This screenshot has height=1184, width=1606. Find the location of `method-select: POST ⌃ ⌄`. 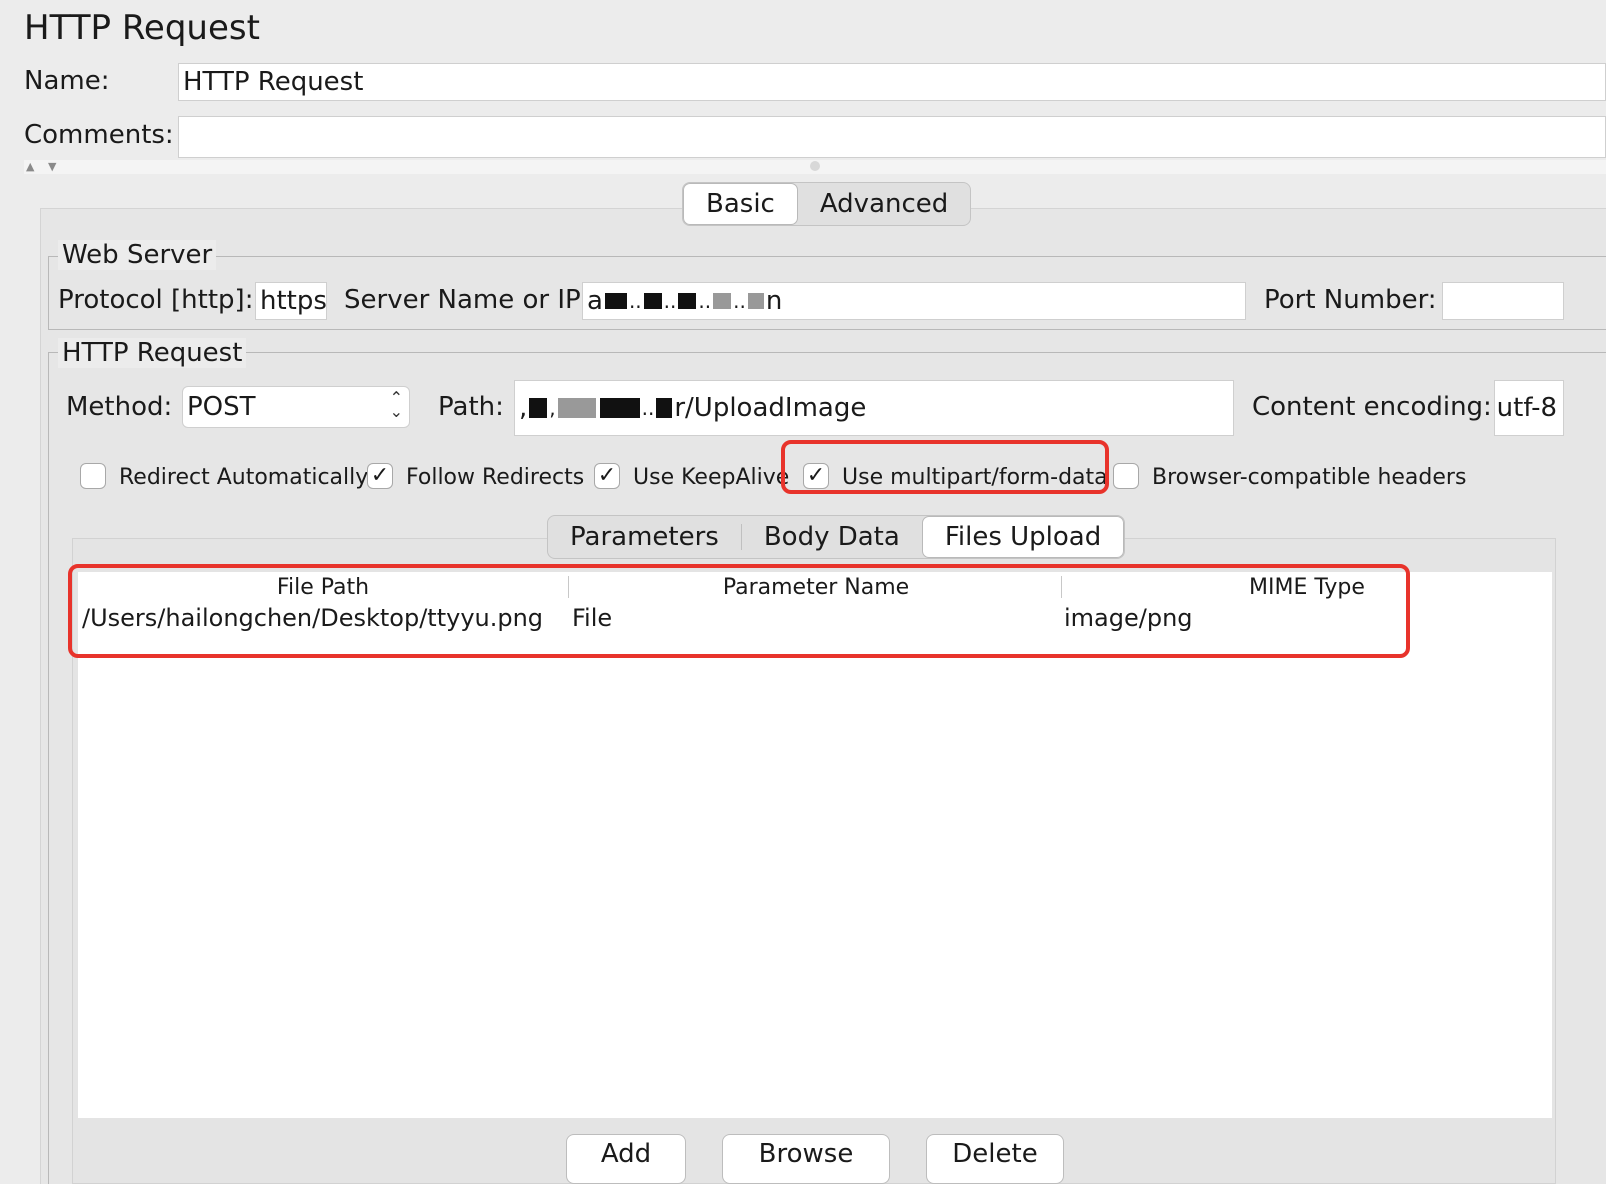

method-select: POST ⌃ ⌄ is located at coordinates (296, 407).